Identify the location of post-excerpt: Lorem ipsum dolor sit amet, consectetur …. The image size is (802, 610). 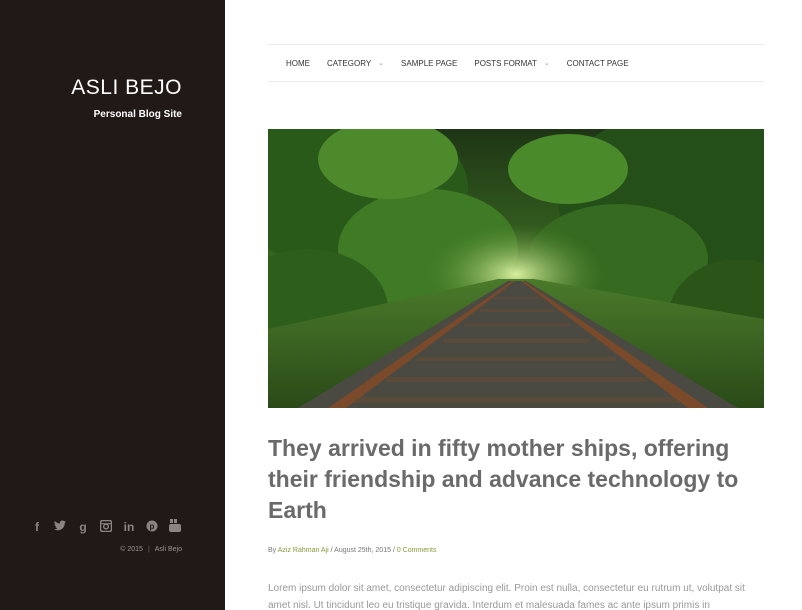
(506, 596).